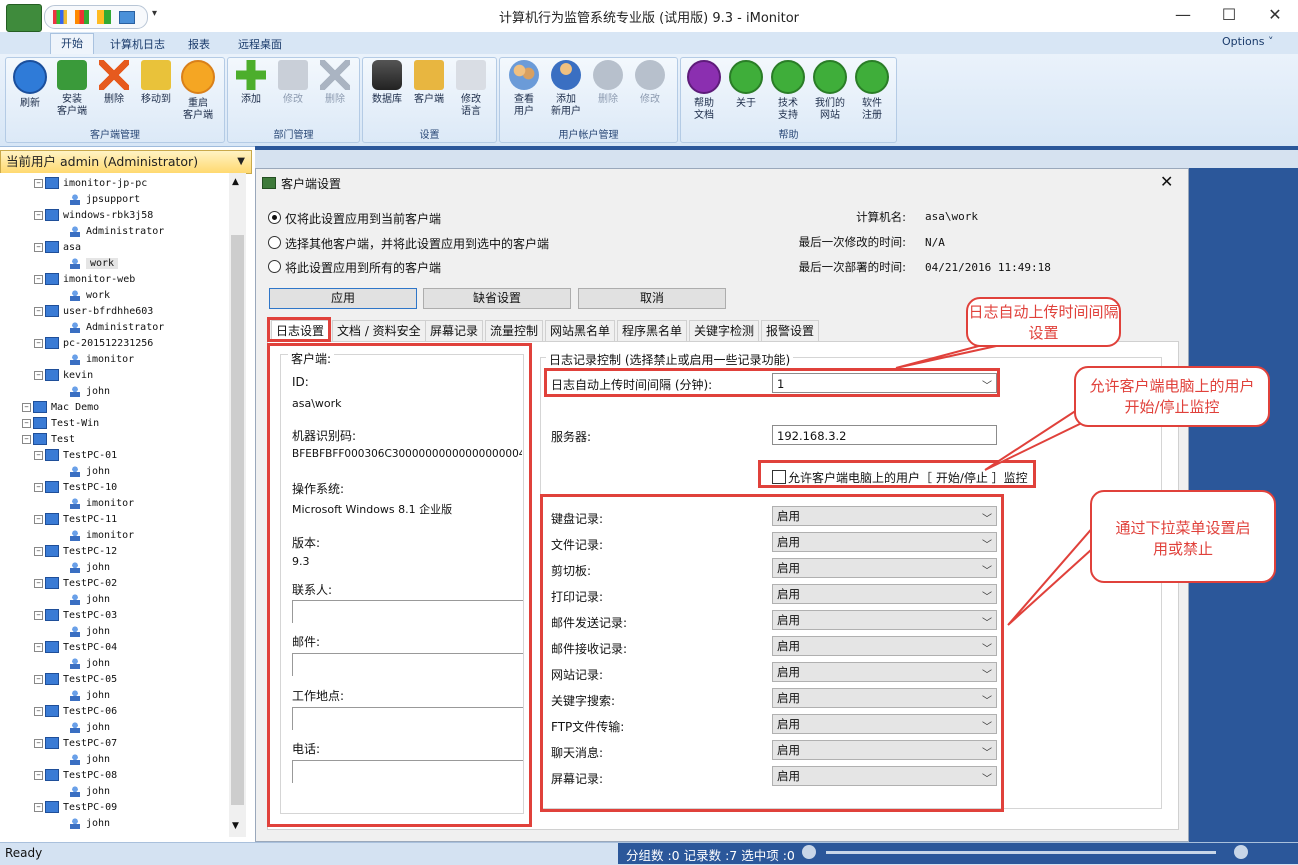  What do you see at coordinates (24, 853) in the screenshot?
I see `status-ready: Ready` at bounding box center [24, 853].